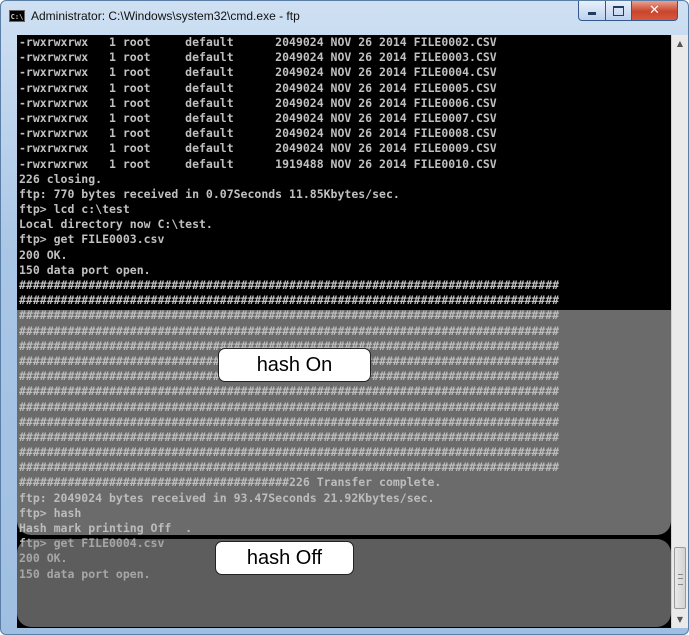 This screenshot has height=635, width=689. Describe the element at coordinates (679, 331) in the screenshot. I see `vertical-scrollbar: ▲ ▼` at that location.